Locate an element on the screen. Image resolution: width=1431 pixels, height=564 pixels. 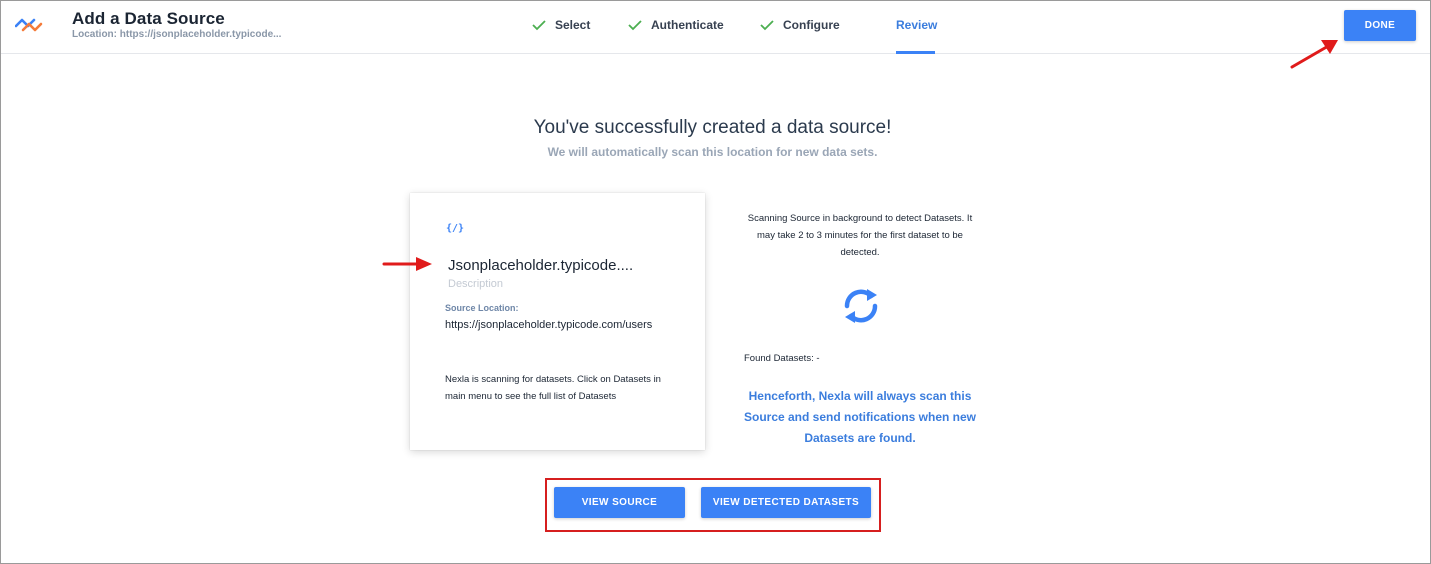
step-label: Configure is located at coordinates (811, 25).